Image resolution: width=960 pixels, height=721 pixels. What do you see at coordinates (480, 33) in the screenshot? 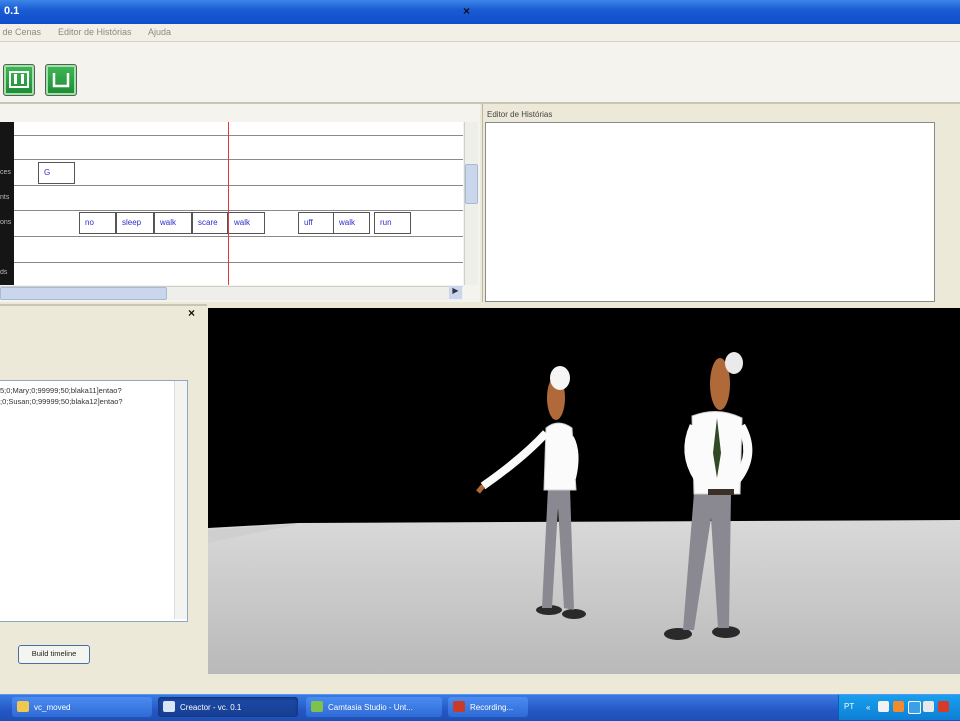
I see `menu-bar: r de Cenas Editor de Histórias Ajuda` at bounding box center [480, 33].